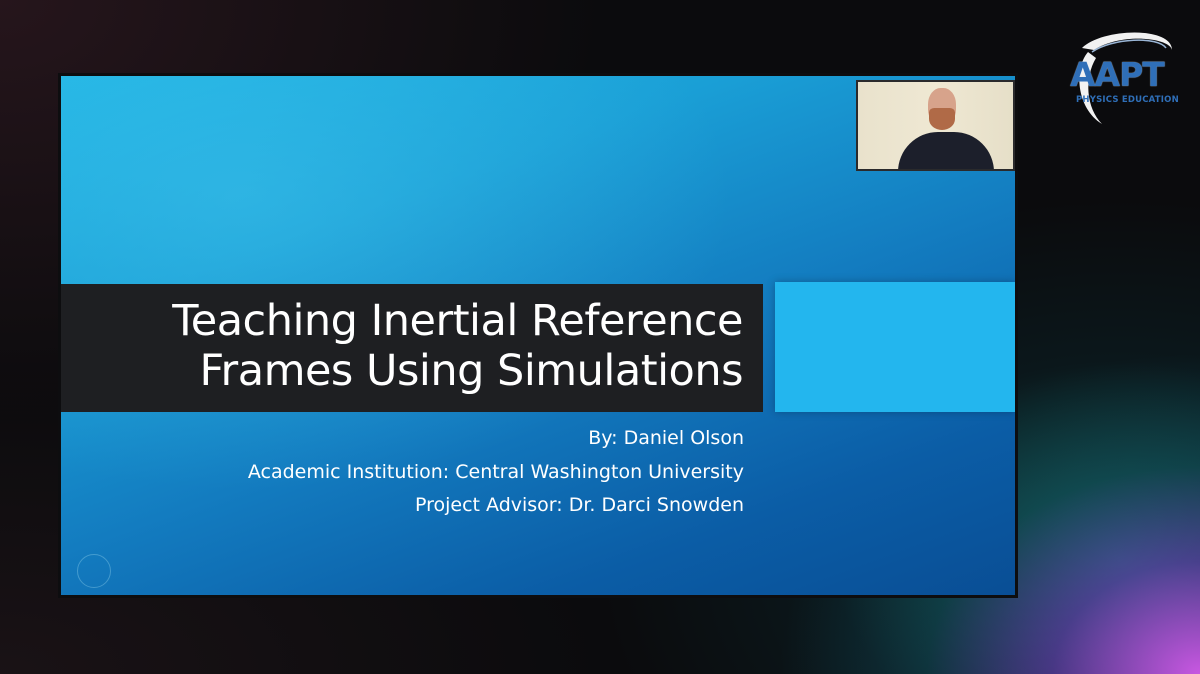 Image resolution: width=1200 pixels, height=674 pixels. Describe the element at coordinates (942, 119) in the screenshot. I see `presenter-beard` at that location.